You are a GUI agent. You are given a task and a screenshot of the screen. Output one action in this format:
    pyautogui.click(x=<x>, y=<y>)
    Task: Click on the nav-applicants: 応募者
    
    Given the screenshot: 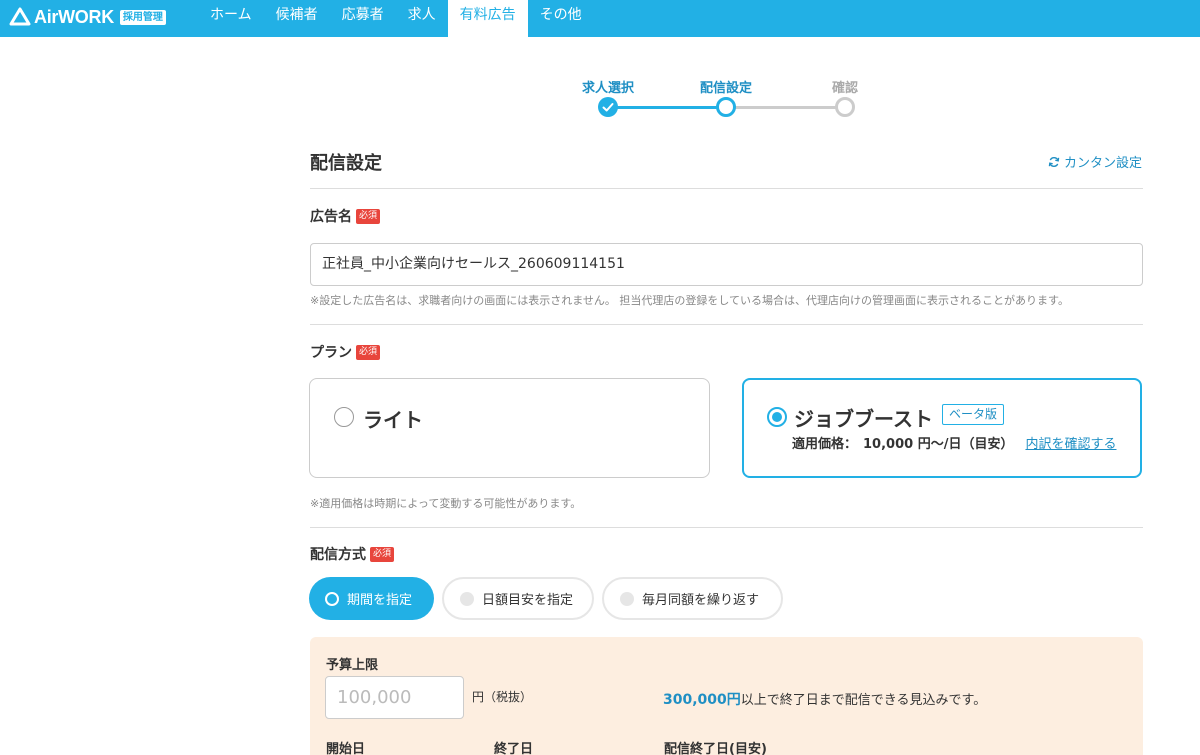 What is the action you would take?
    pyautogui.click(x=363, y=18)
    